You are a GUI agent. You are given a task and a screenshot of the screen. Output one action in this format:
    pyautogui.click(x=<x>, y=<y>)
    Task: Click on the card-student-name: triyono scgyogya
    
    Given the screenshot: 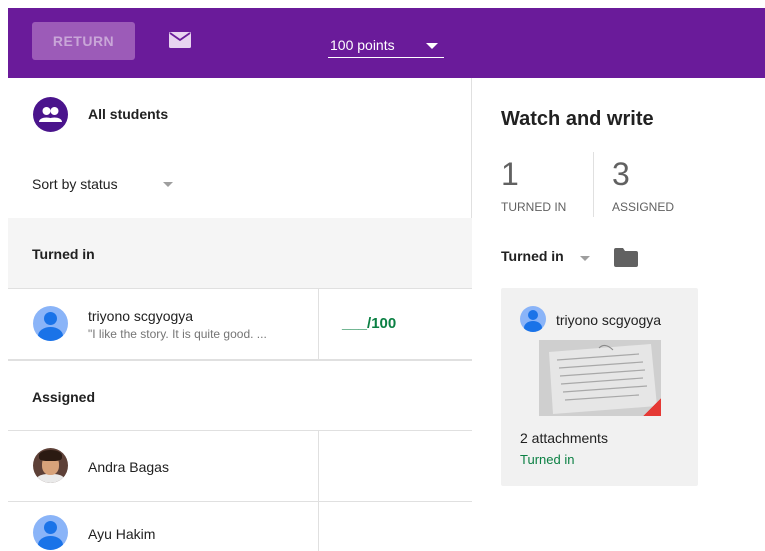 What is the action you would take?
    pyautogui.click(x=609, y=320)
    